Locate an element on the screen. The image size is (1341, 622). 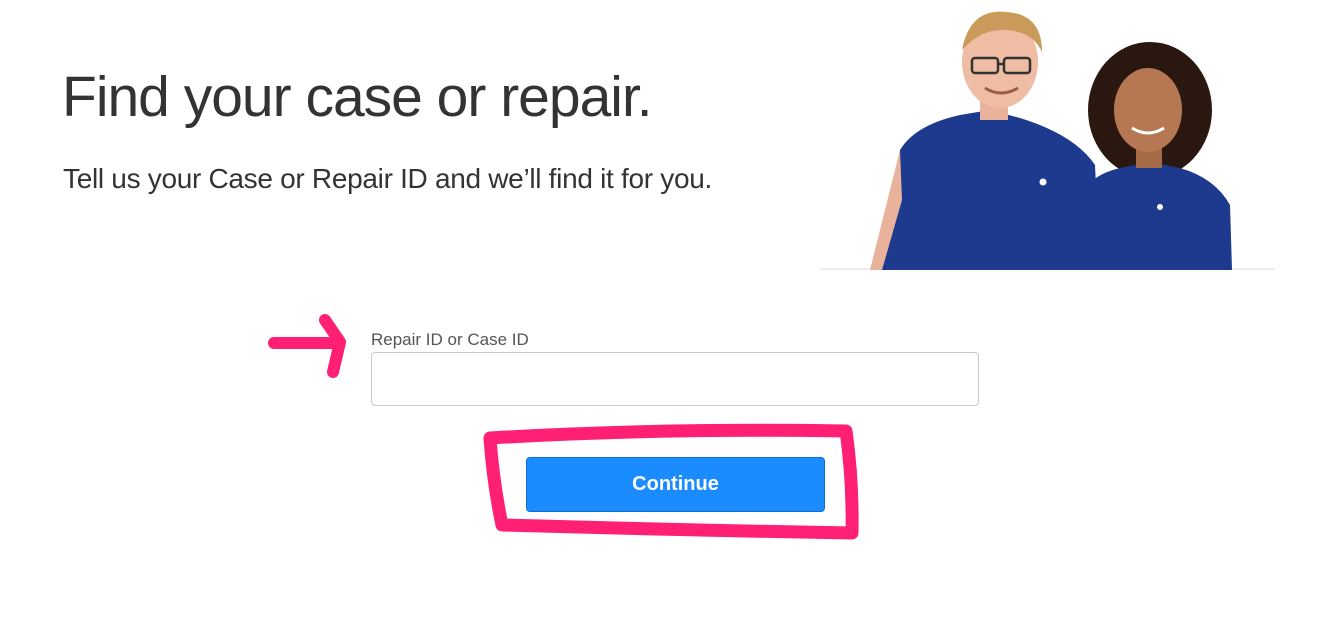
page-title: Find your case or repair. is located at coordinates (357, 97).